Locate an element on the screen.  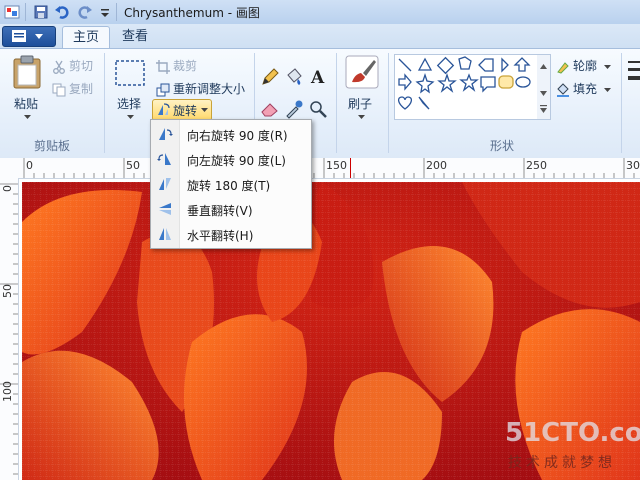
menu-item-label: 向左旋转 90 度(L) is located at coordinates (236, 161).